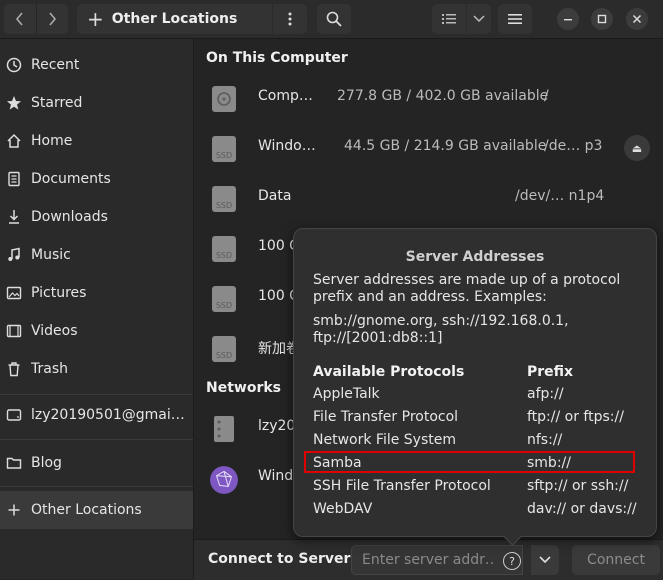 Image resolution: width=663 pixels, height=580 pixels. I want to click on eject-button: ⏏, so click(637, 148).